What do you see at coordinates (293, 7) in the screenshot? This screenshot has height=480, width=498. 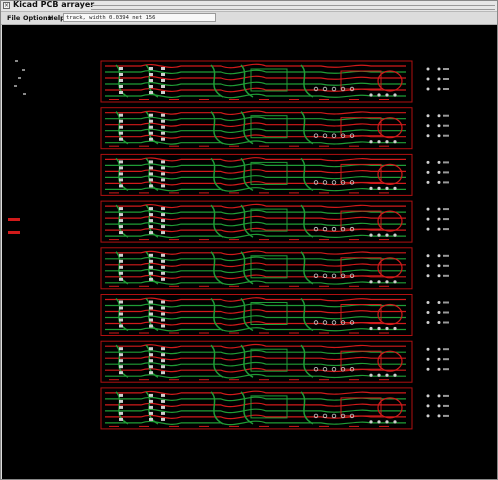 I see `title-bar-grip` at bounding box center [293, 7].